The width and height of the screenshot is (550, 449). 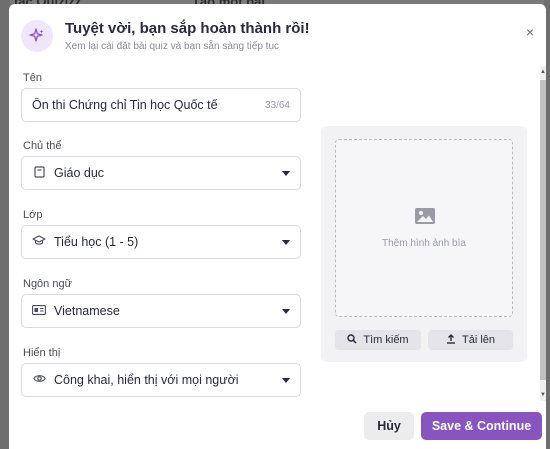 What do you see at coordinates (424, 228) in the screenshot?
I see `cover-image-dropzone: Thêm hình ảnh bìa` at bounding box center [424, 228].